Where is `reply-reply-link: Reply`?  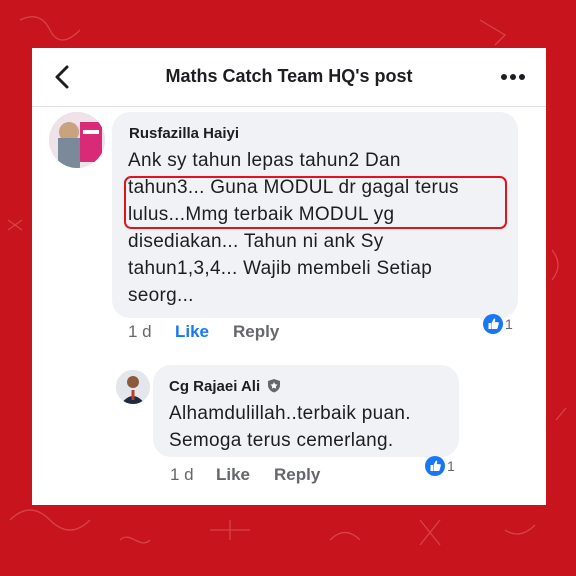 reply-reply-link: Reply is located at coordinates (297, 475).